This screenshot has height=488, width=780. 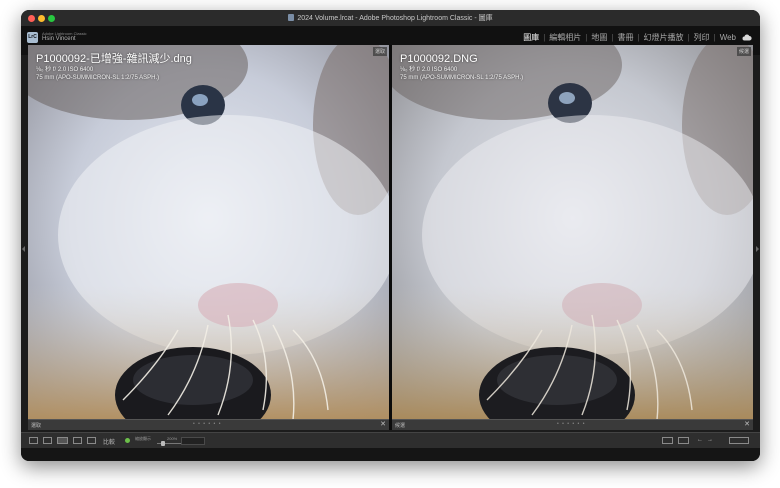 What do you see at coordinates (36, 426) in the screenshot?
I see `select-footer-label: 選取` at bounding box center [36, 426].